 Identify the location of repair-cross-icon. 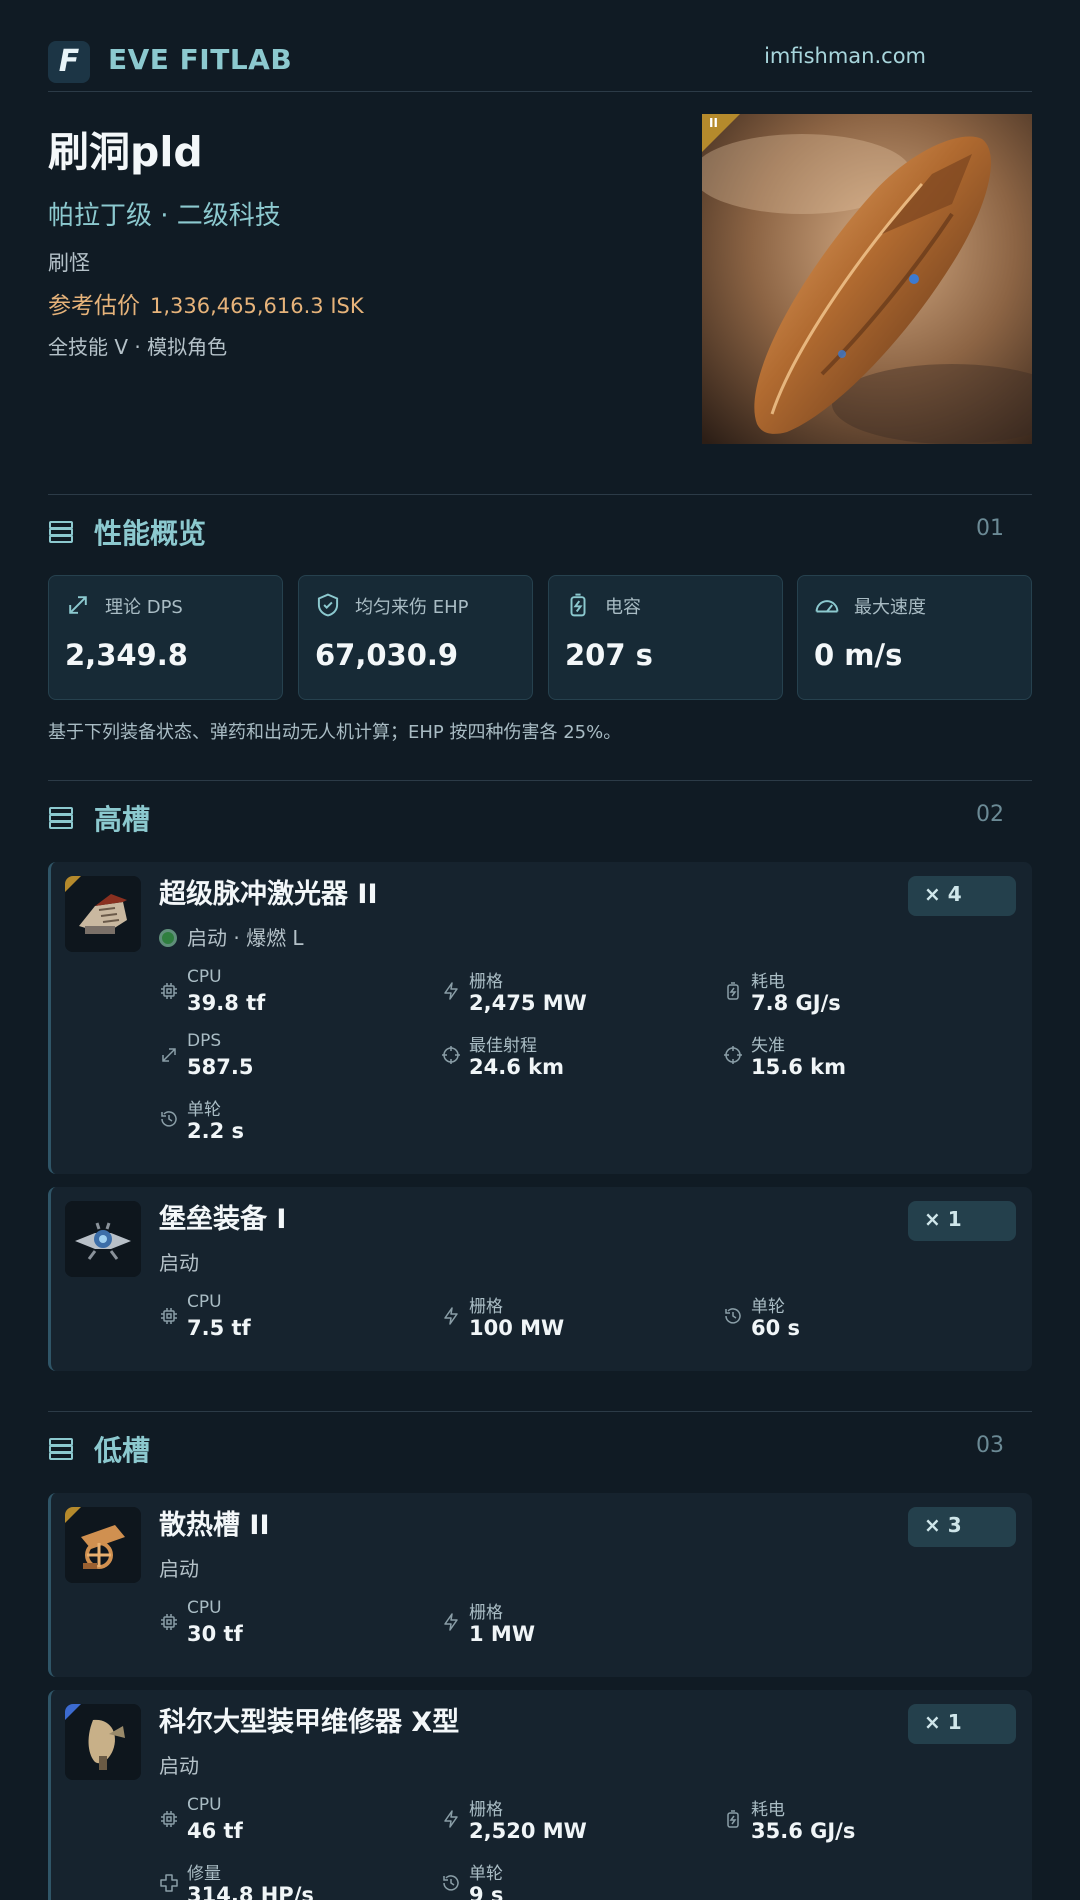
(169, 1883).